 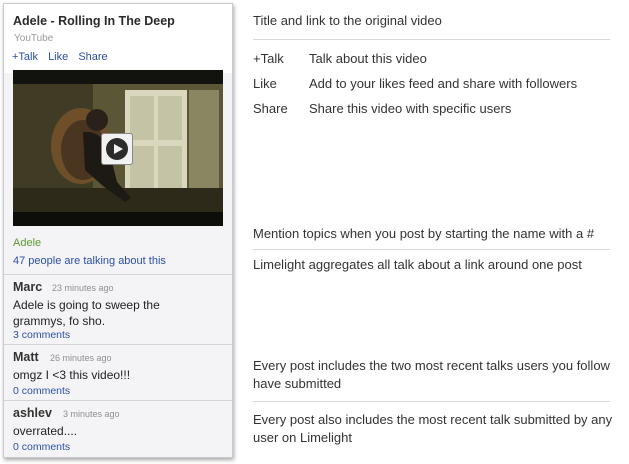 I want to click on post-author: Matt, so click(x=26, y=357).